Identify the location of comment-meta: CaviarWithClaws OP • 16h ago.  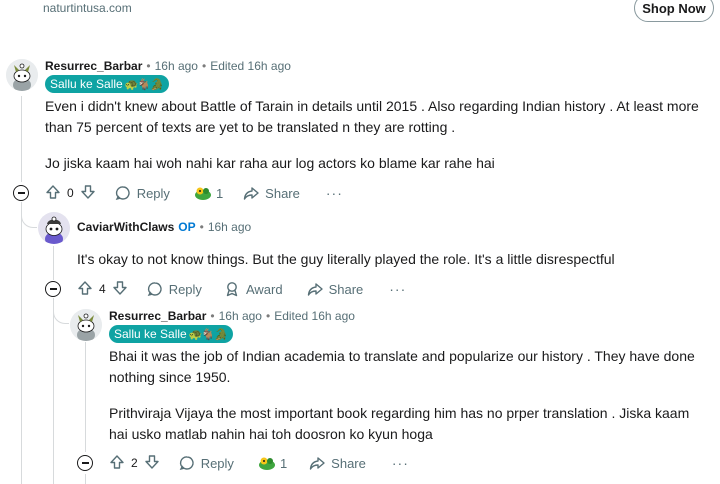
(164, 227).